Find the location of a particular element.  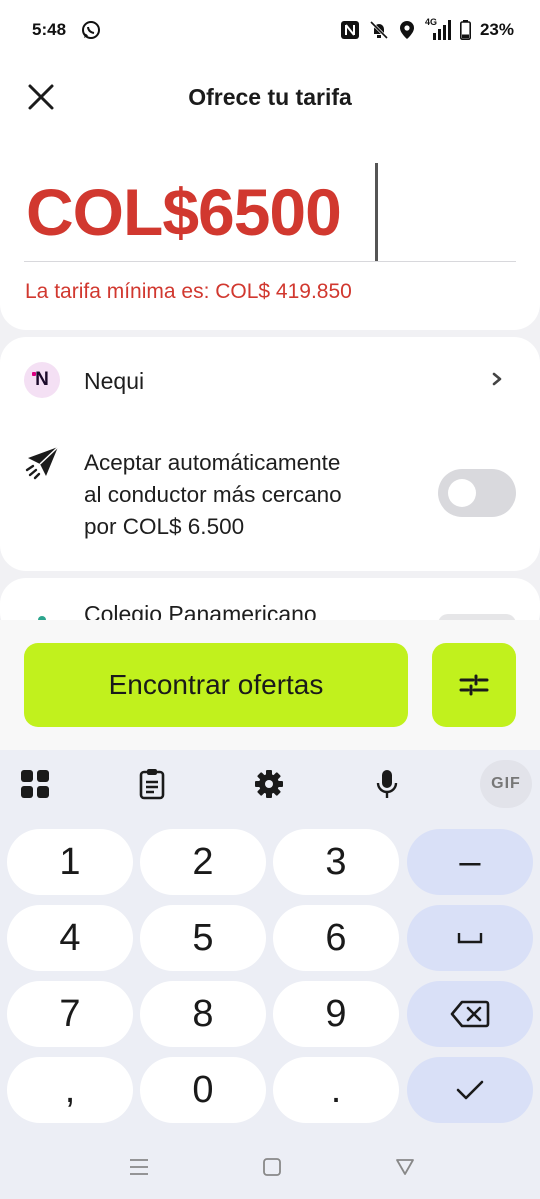

checkmark-icon is located at coordinates (470, 1090).